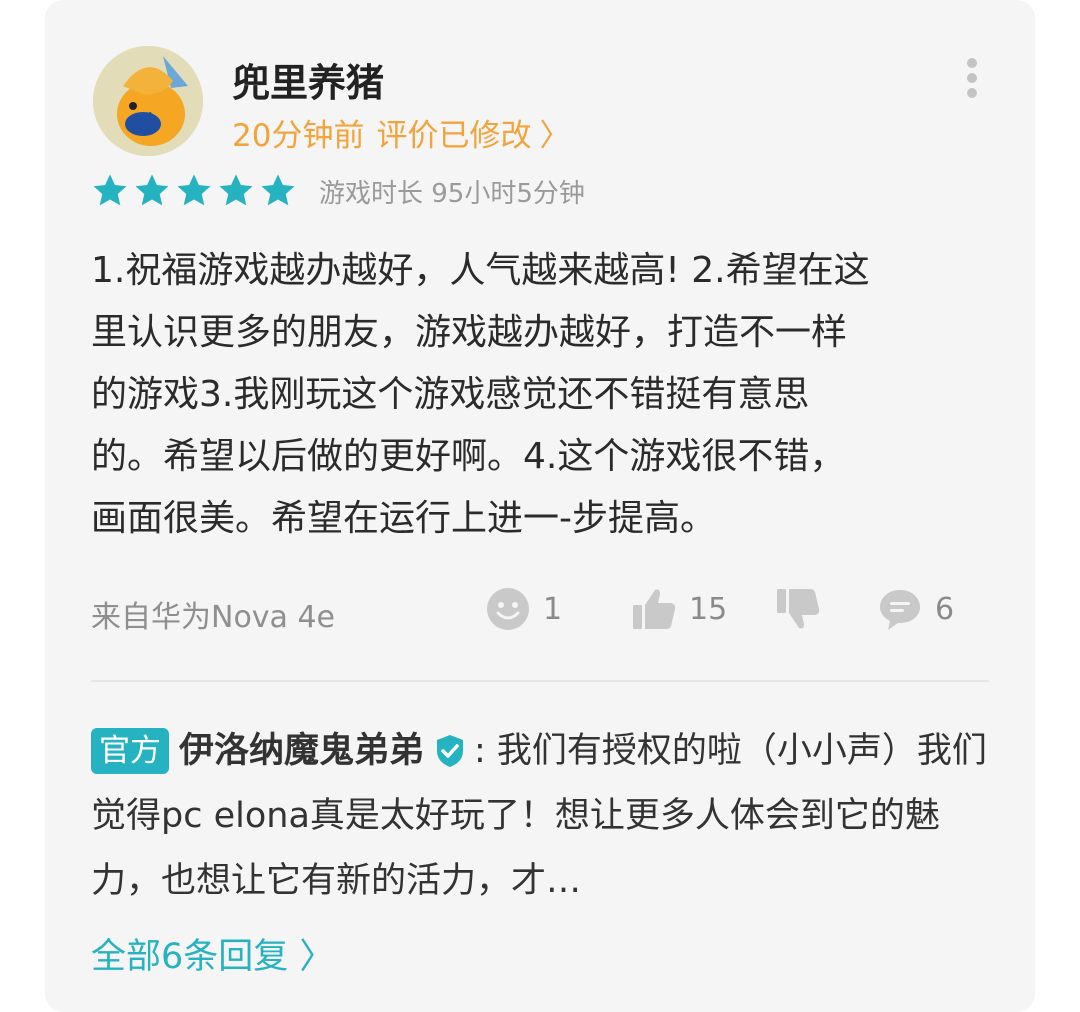 The height and width of the screenshot is (1012, 1080). What do you see at coordinates (301, 751) in the screenshot?
I see `replier-name: 伊洛纳魔鬼弟弟` at bounding box center [301, 751].